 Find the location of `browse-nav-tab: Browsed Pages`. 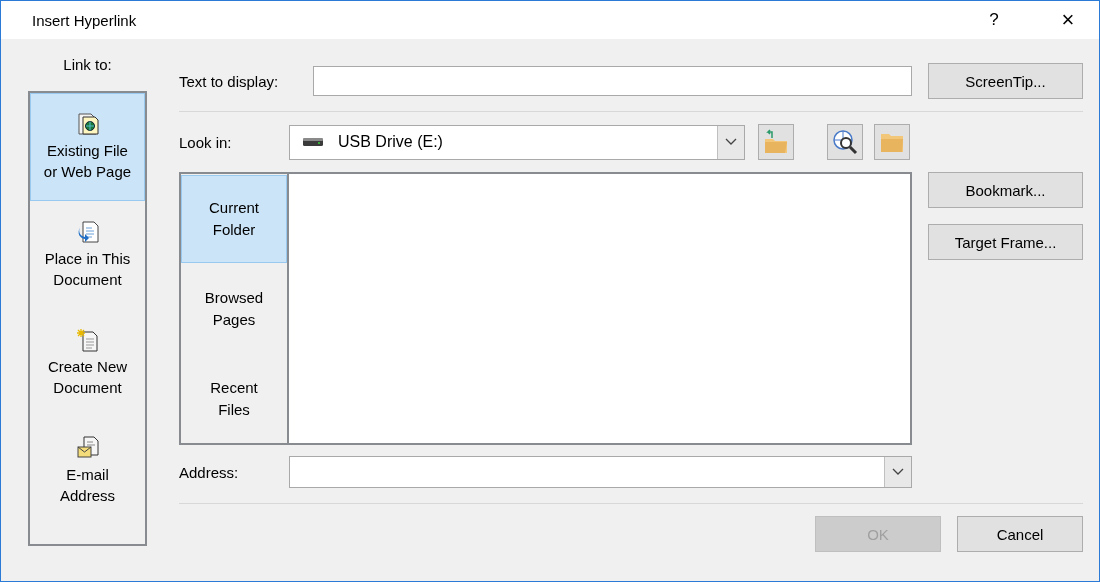

browse-nav-tab: Browsed Pages is located at coordinates (234, 309).